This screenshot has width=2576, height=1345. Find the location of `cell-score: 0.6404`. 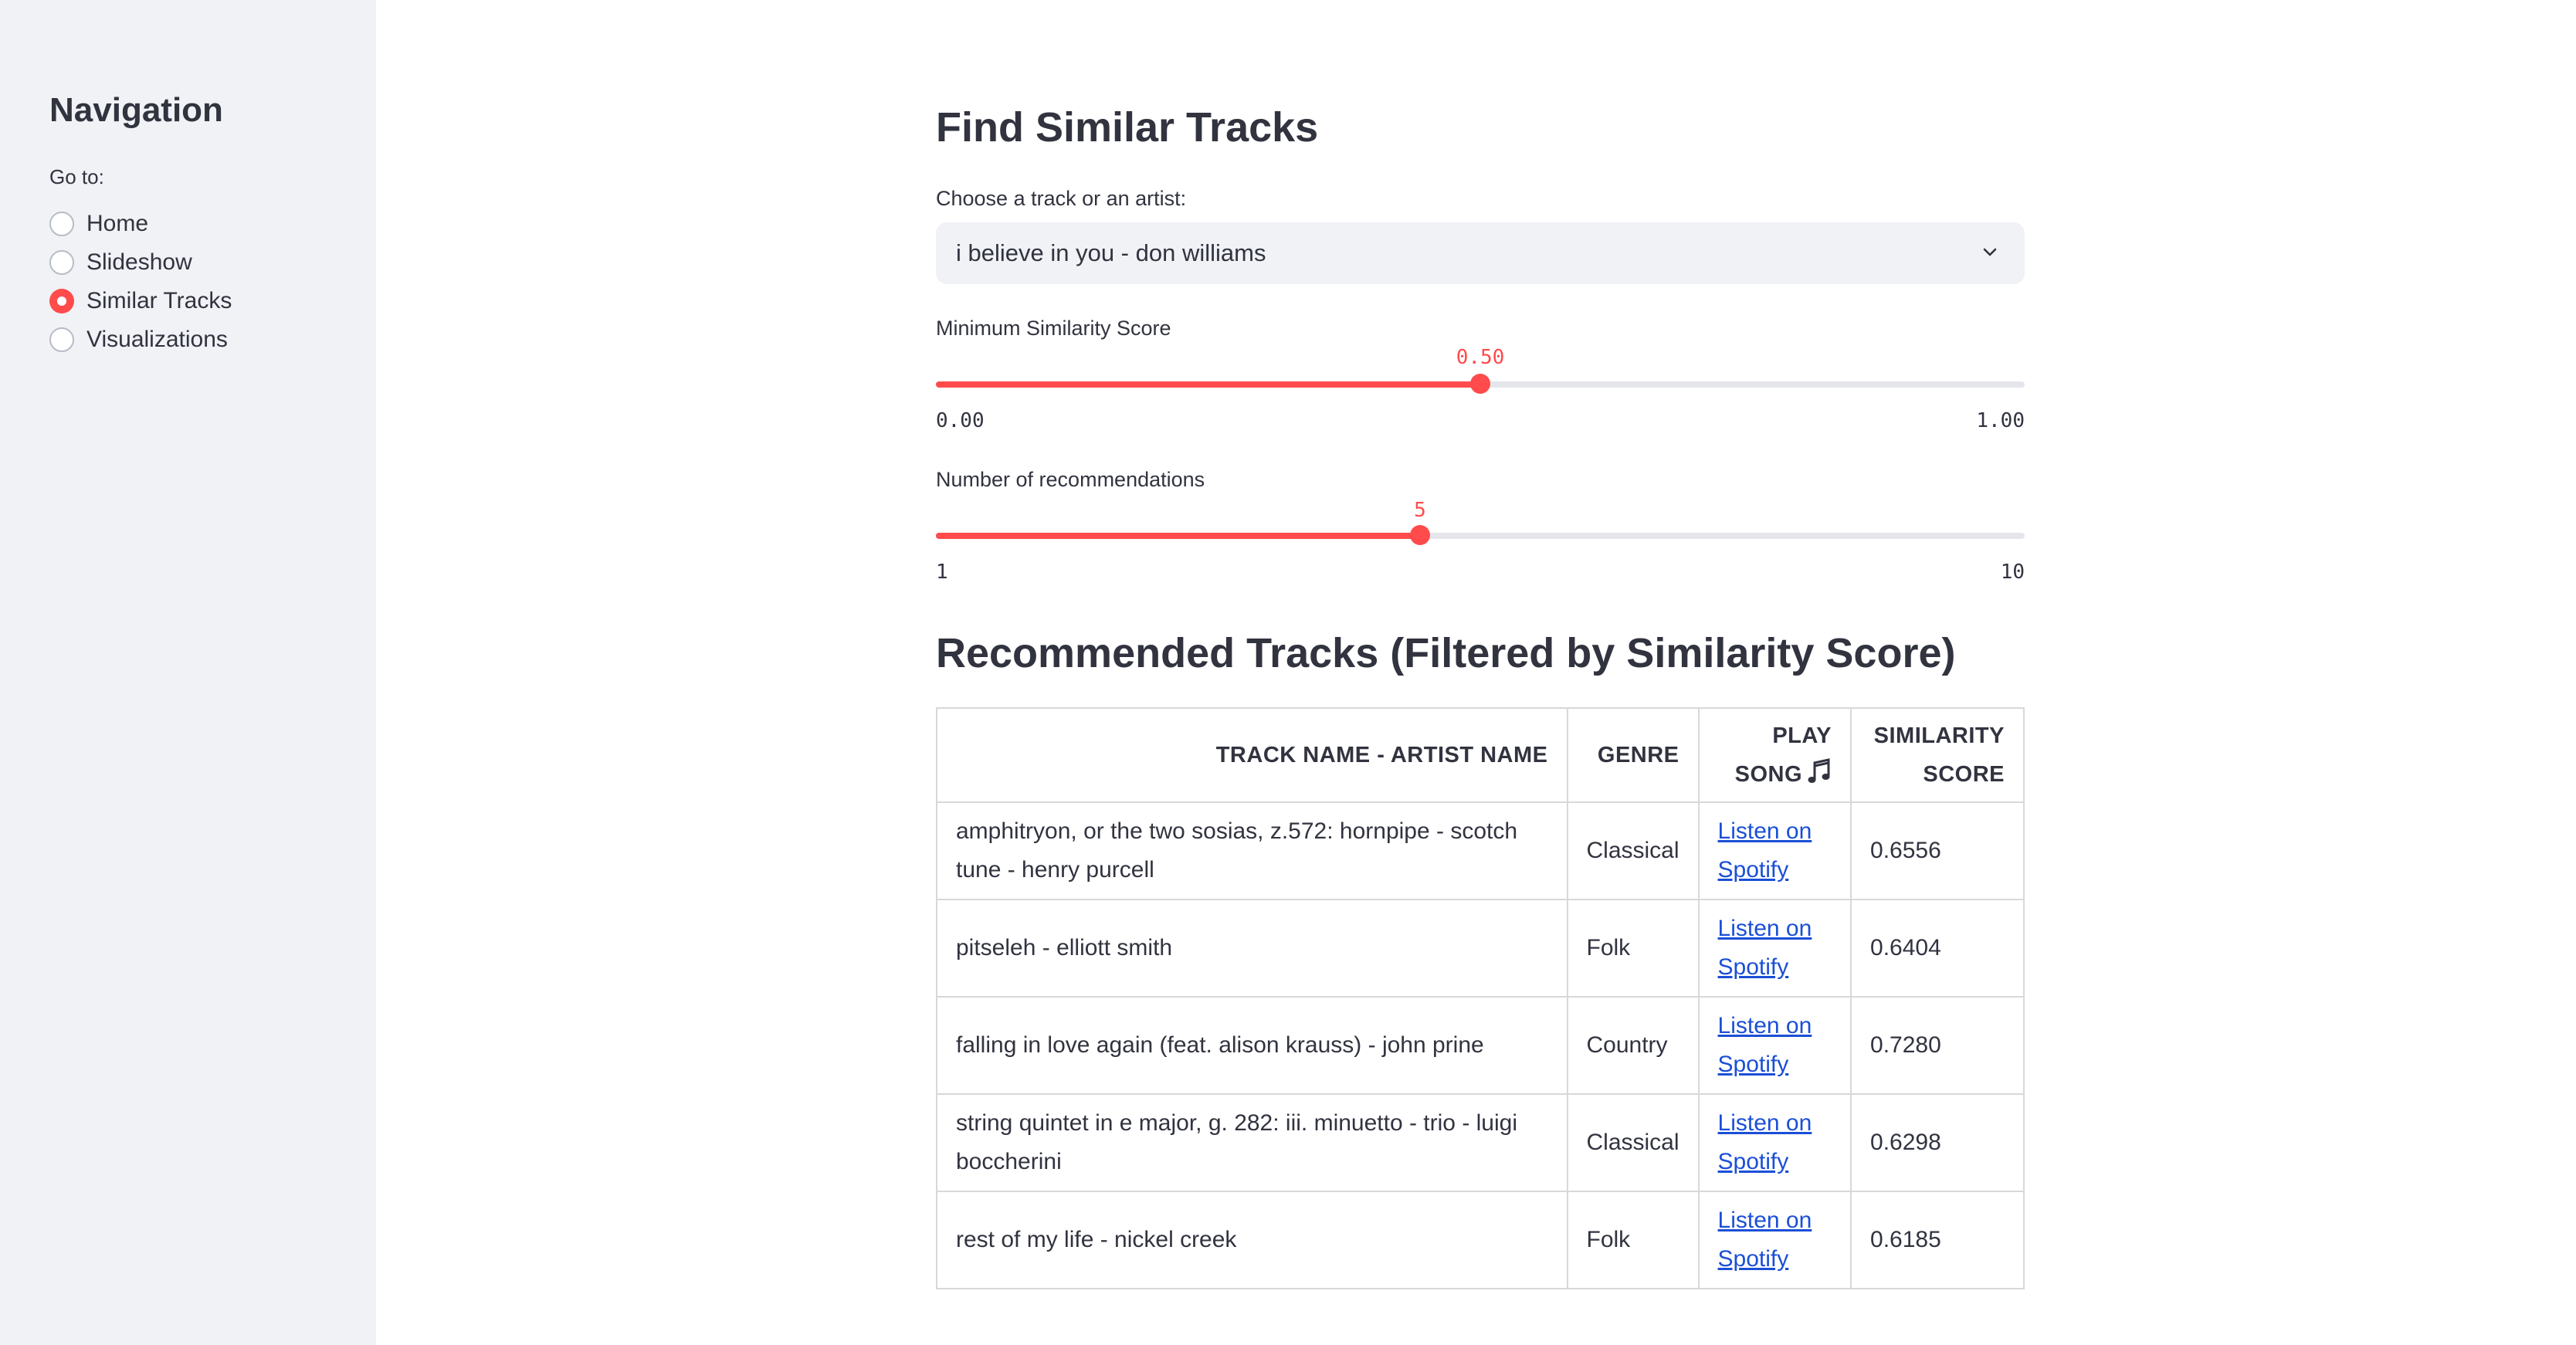

cell-score: 0.6404 is located at coordinates (1937, 948).